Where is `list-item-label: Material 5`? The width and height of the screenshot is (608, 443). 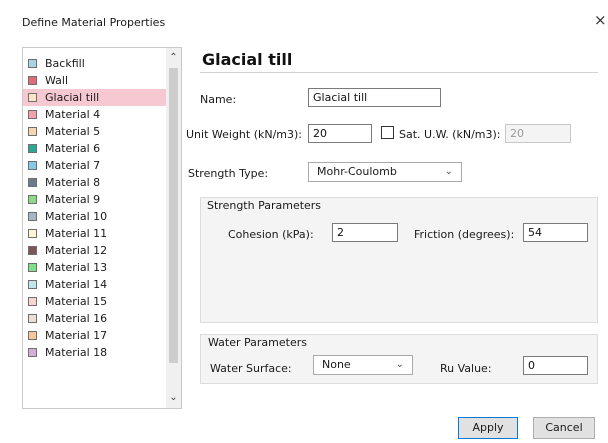 list-item-label: Material 5 is located at coordinates (73, 131).